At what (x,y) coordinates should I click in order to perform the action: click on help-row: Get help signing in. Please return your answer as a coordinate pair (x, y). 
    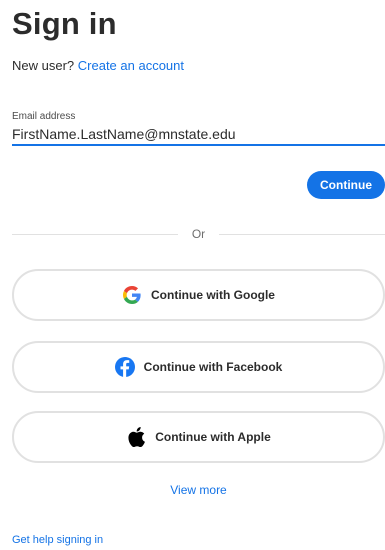
    Looking at the image, I should click on (57, 540).